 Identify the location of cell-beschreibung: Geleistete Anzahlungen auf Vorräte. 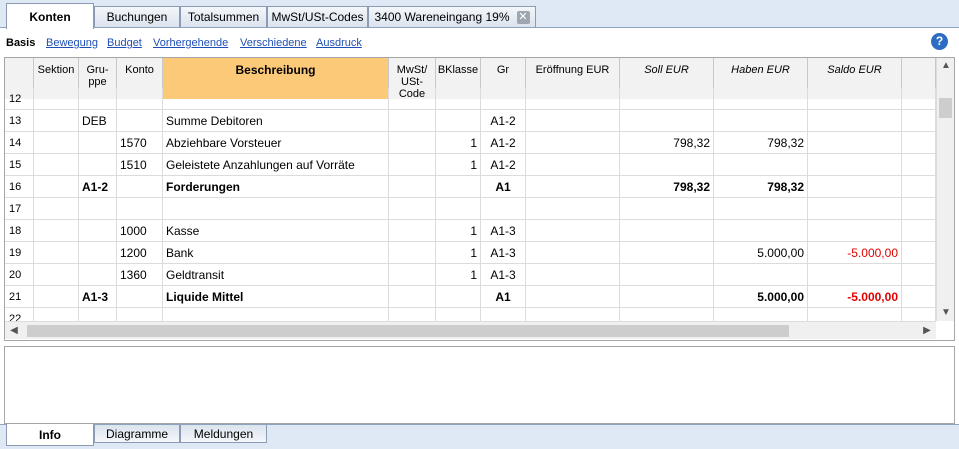
(276, 165).